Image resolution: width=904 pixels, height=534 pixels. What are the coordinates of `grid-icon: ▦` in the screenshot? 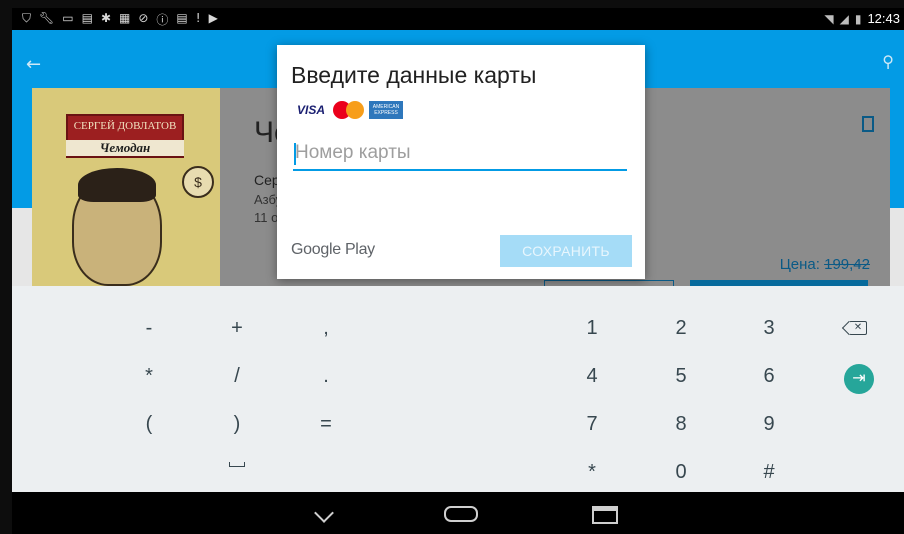 It's located at (125, 18).